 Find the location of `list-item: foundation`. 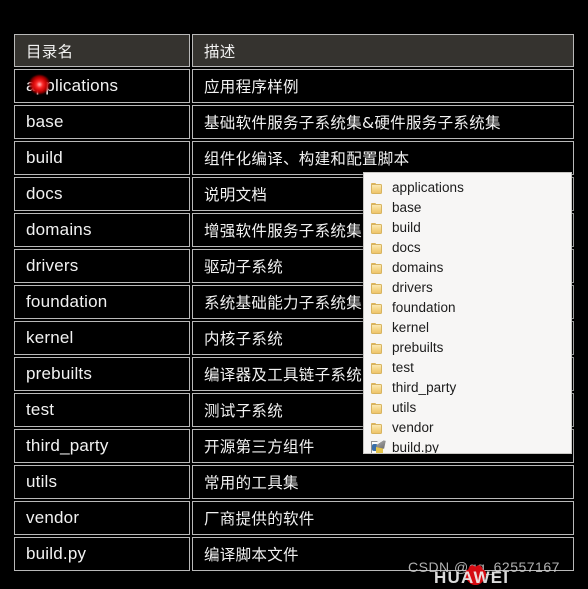

list-item: foundation is located at coordinates (467, 308).